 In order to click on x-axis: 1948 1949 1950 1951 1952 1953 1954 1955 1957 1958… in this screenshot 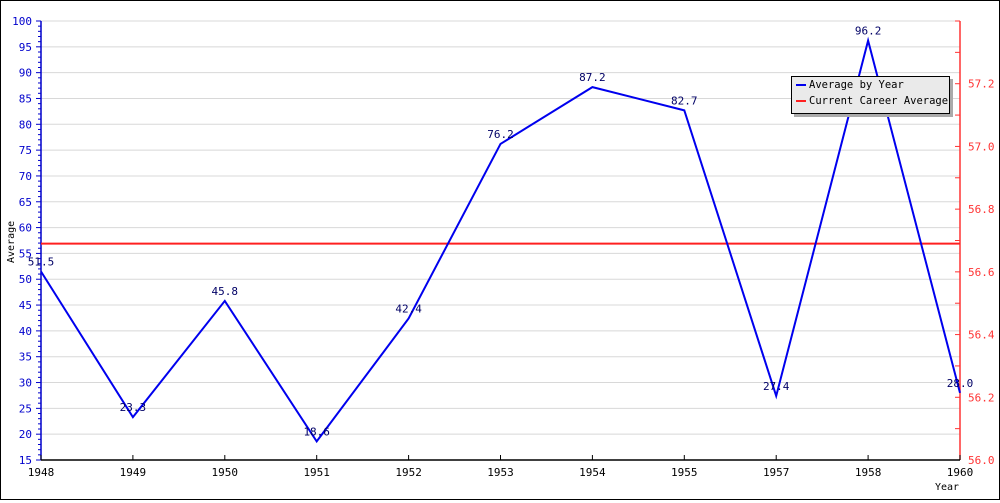, I will do `click(501, 467)`.